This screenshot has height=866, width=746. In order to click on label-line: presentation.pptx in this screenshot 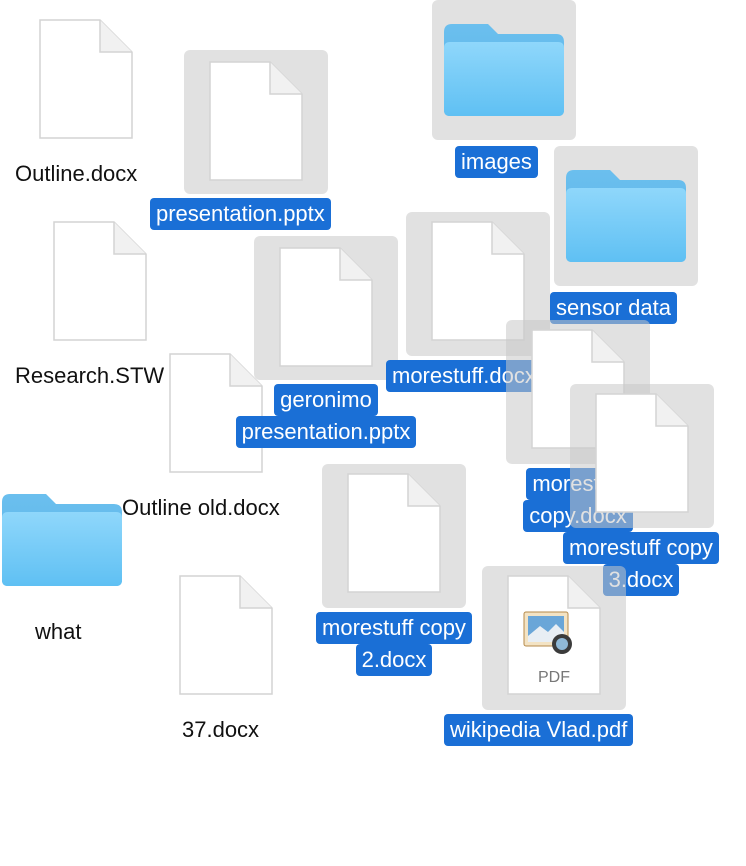, I will do `click(326, 432)`.